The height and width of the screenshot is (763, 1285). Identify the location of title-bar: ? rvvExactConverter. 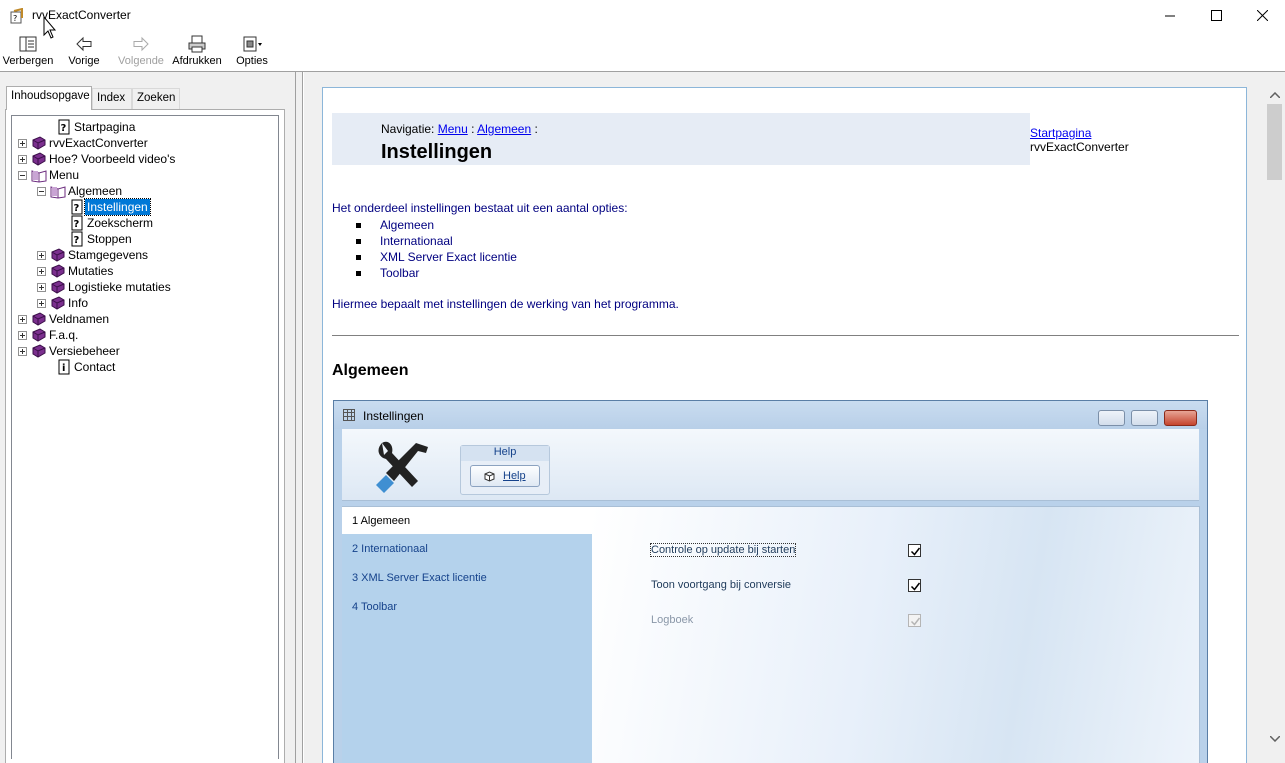
(642, 15).